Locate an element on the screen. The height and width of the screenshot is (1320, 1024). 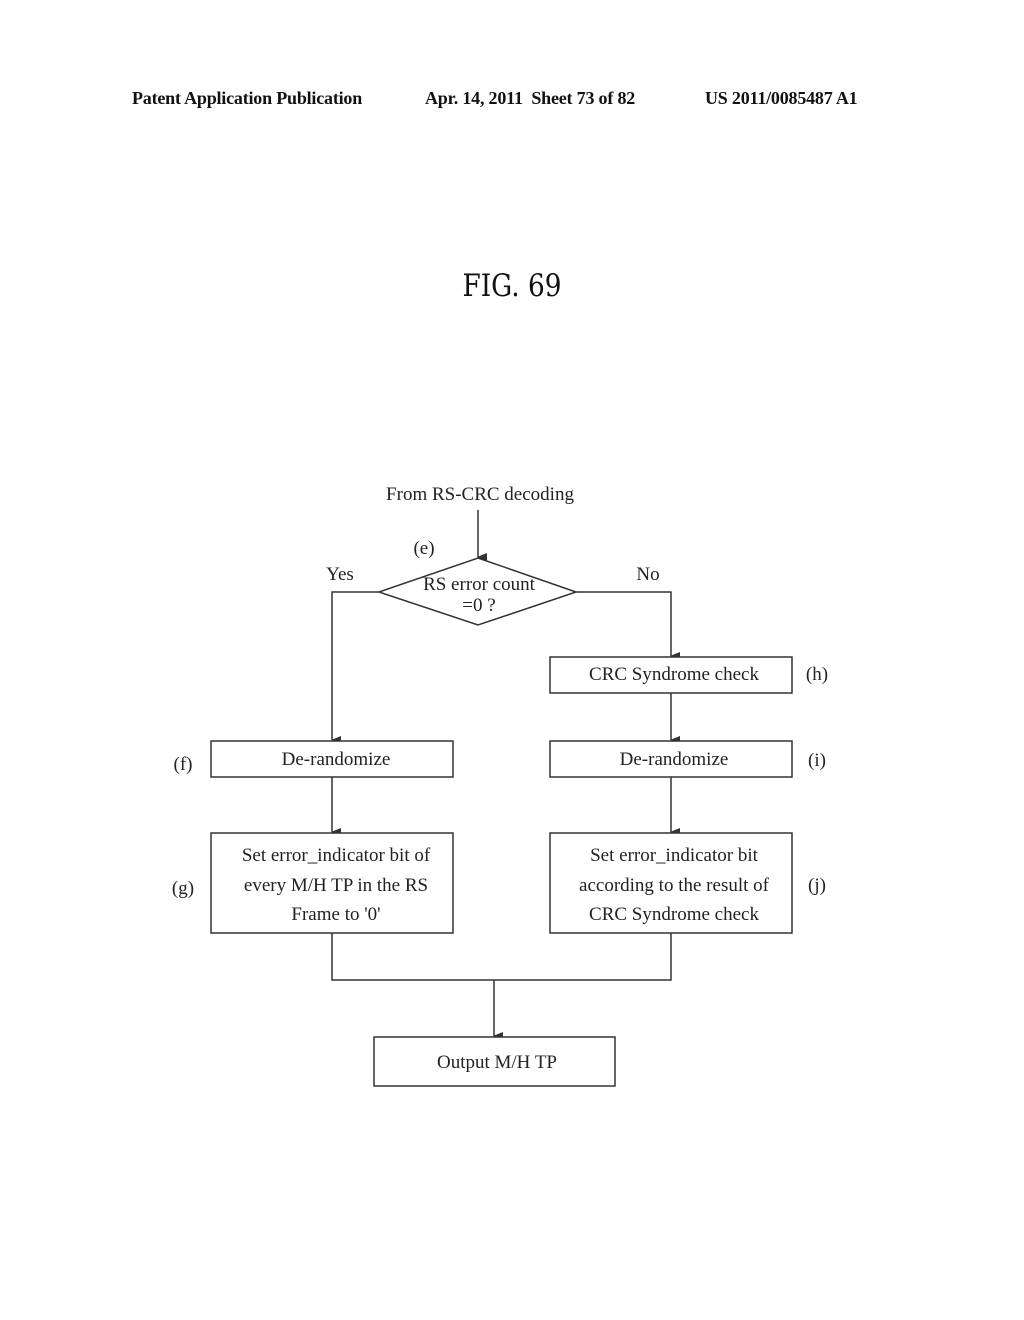
yes-label: Yes is located at coordinates (340, 574).